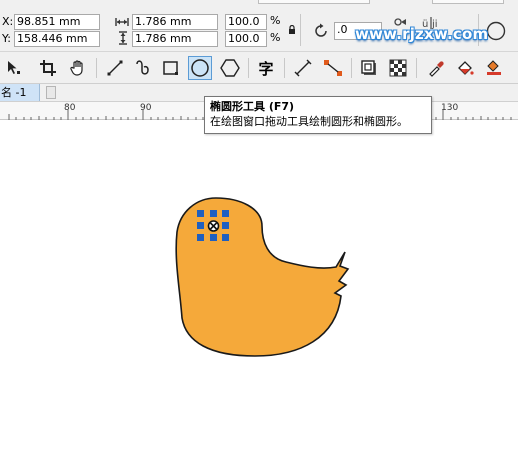 The height and width of the screenshot is (462, 518). Describe the element at coordinates (266, 68) in the screenshot. I see `text-tool-button: 字` at that location.